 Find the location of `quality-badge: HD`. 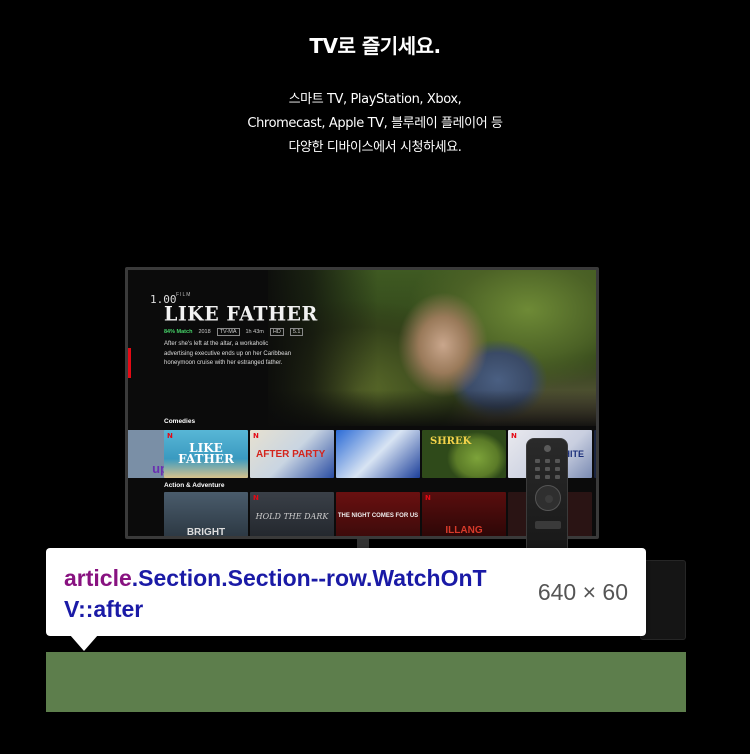

quality-badge: HD is located at coordinates (276, 332).